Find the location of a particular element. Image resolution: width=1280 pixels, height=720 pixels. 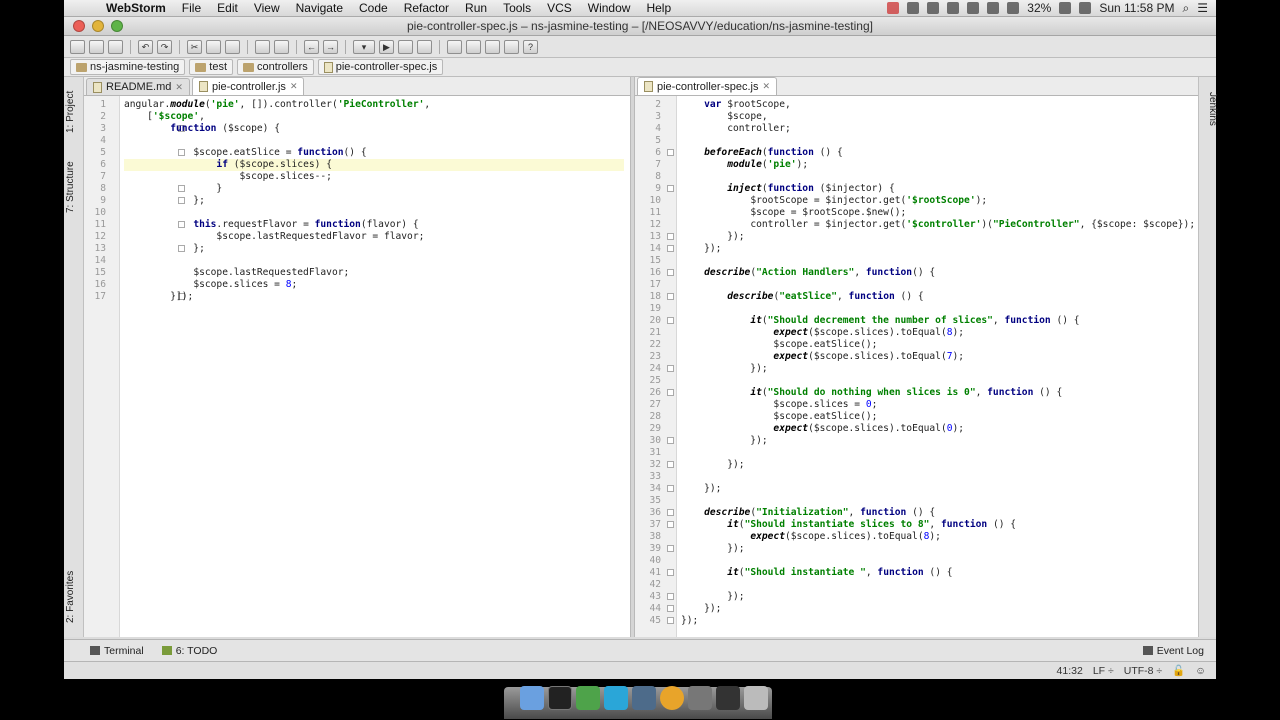

breadcrumb-test: test is located at coordinates (211, 67).